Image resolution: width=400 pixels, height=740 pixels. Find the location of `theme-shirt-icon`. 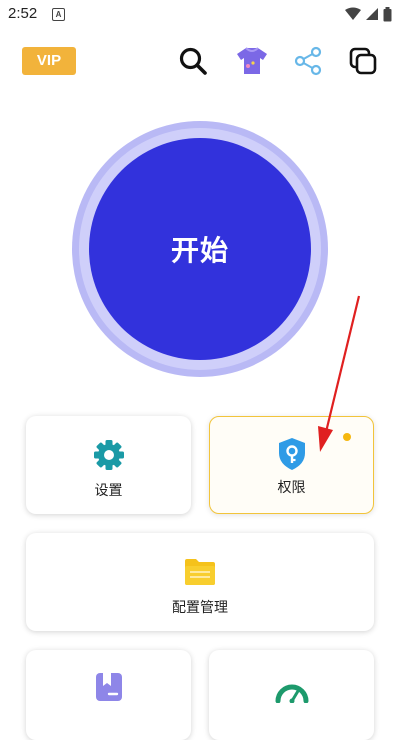

theme-shirt-icon is located at coordinates (252, 60).